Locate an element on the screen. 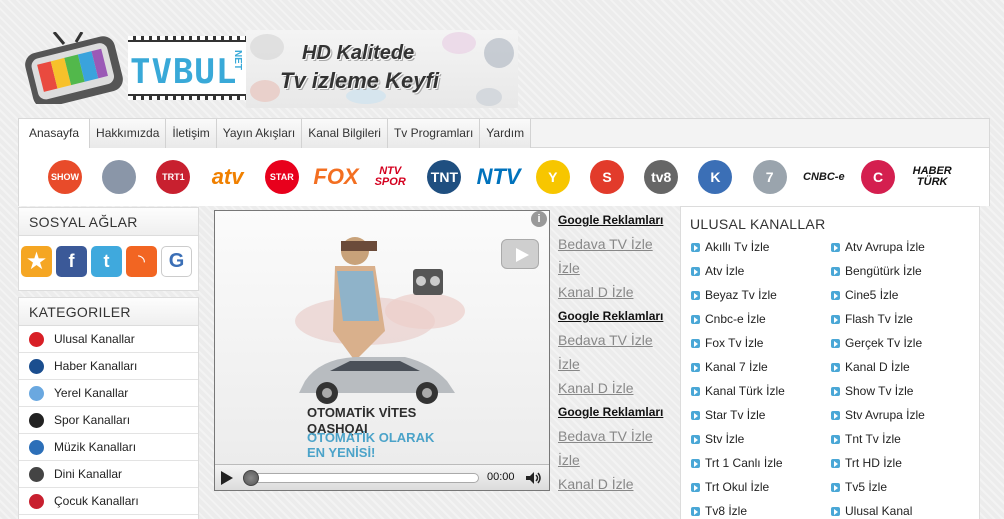  national-channel-link: Trt Okul İzle is located at coordinates (730, 487).